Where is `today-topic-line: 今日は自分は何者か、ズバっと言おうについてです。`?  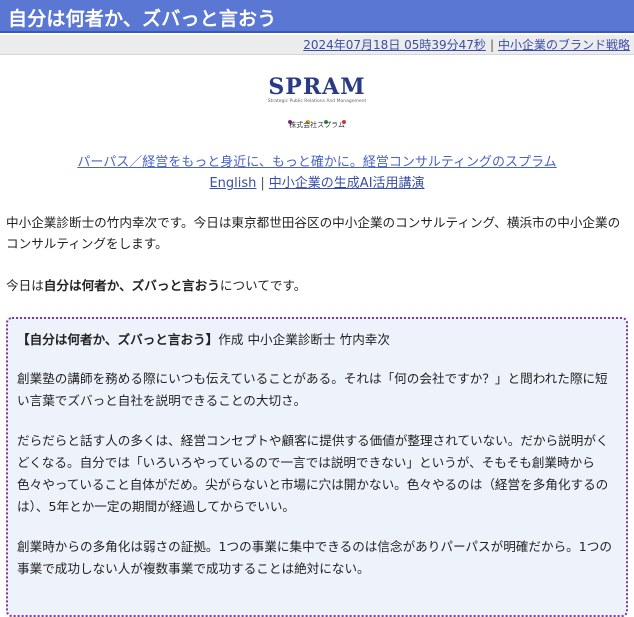 today-topic-line: 今日は自分は何者か、ズバっと言おうについてです。 is located at coordinates (318, 285).